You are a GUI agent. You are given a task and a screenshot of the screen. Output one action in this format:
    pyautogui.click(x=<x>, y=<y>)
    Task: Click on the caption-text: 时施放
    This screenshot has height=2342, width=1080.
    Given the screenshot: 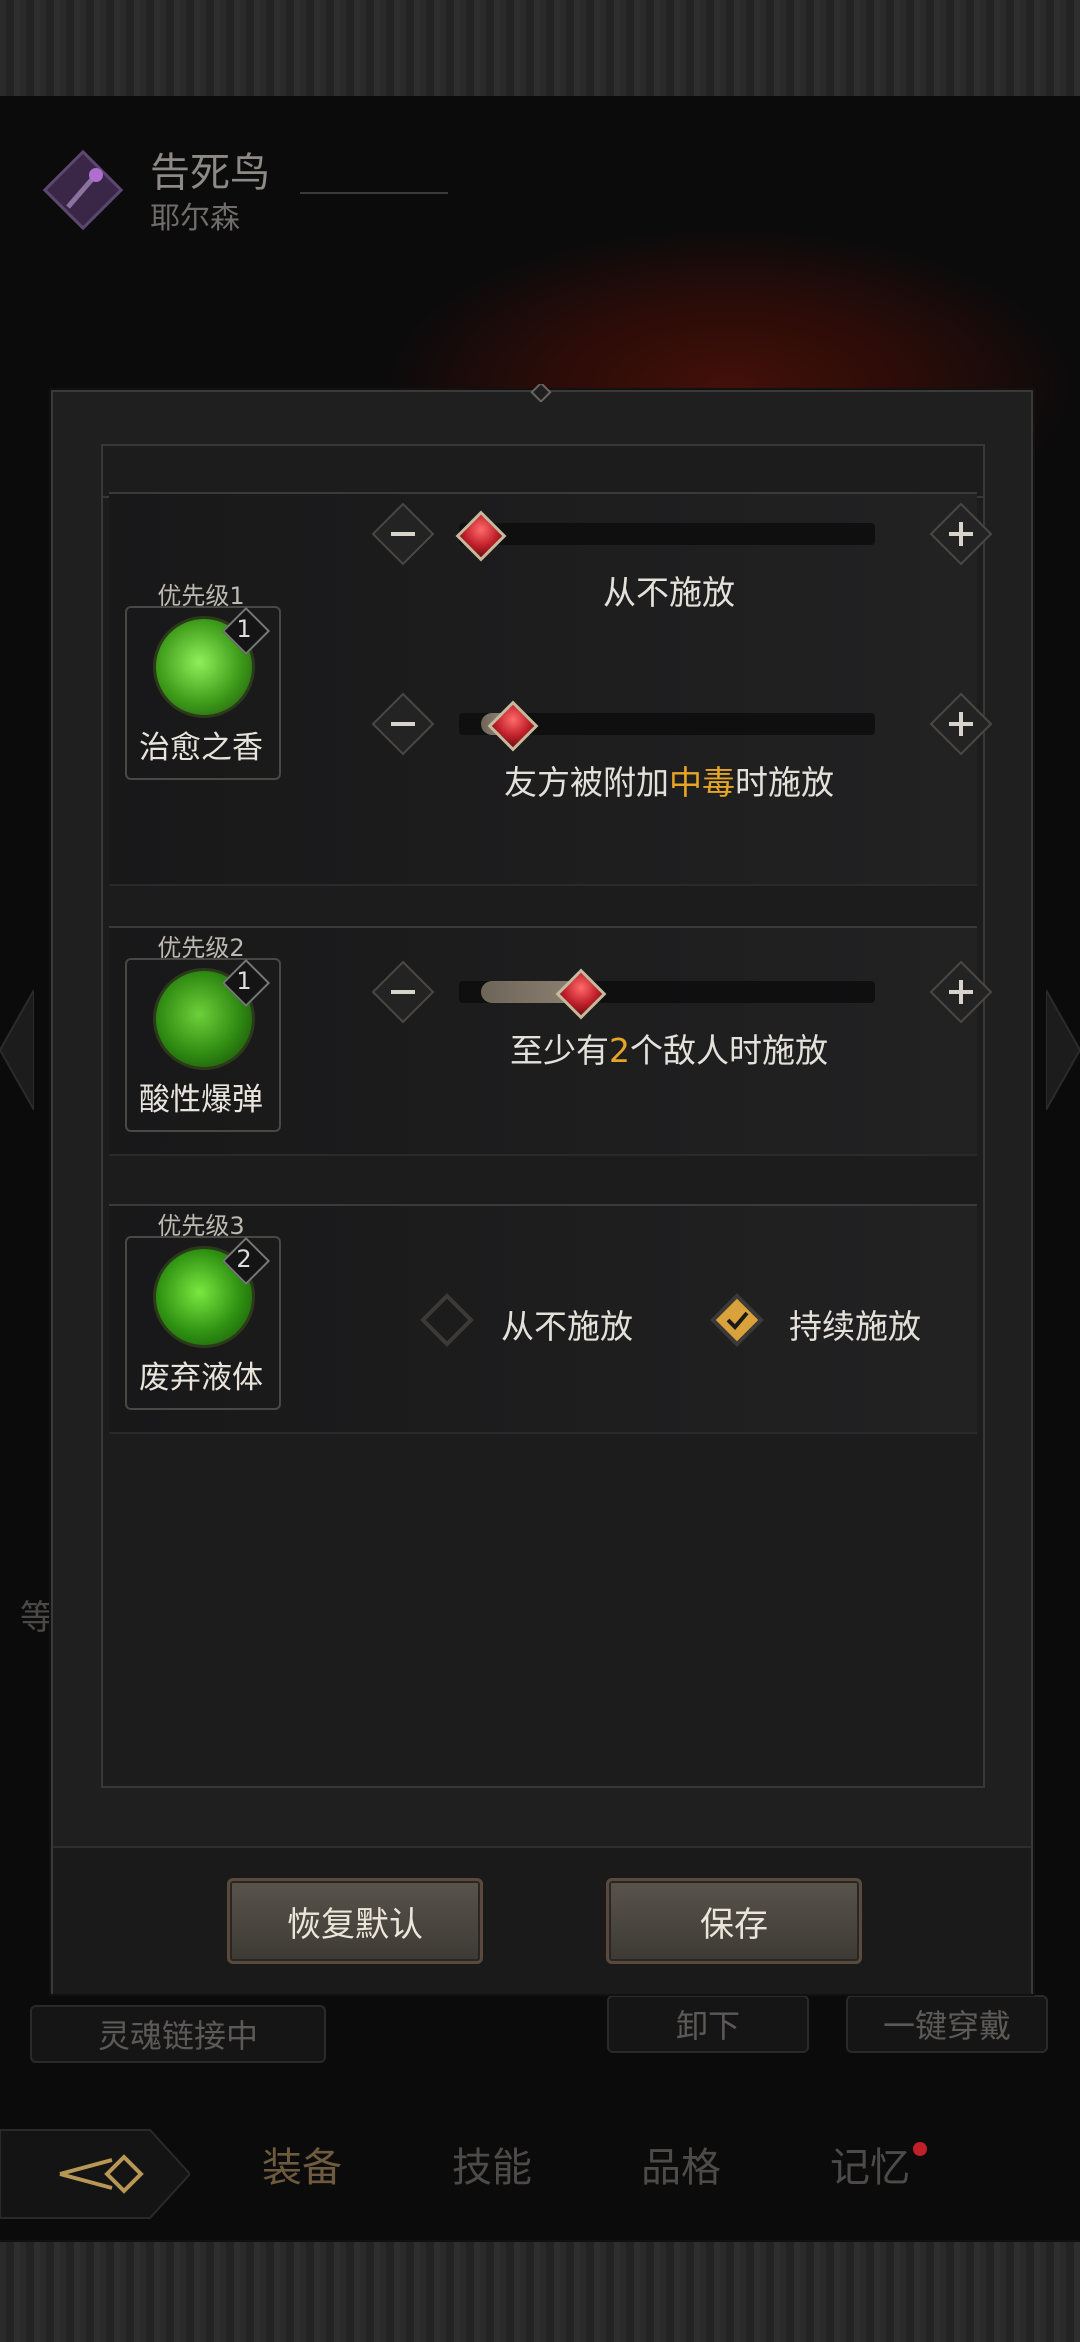 What is the action you would take?
    pyautogui.click(x=784, y=782)
    